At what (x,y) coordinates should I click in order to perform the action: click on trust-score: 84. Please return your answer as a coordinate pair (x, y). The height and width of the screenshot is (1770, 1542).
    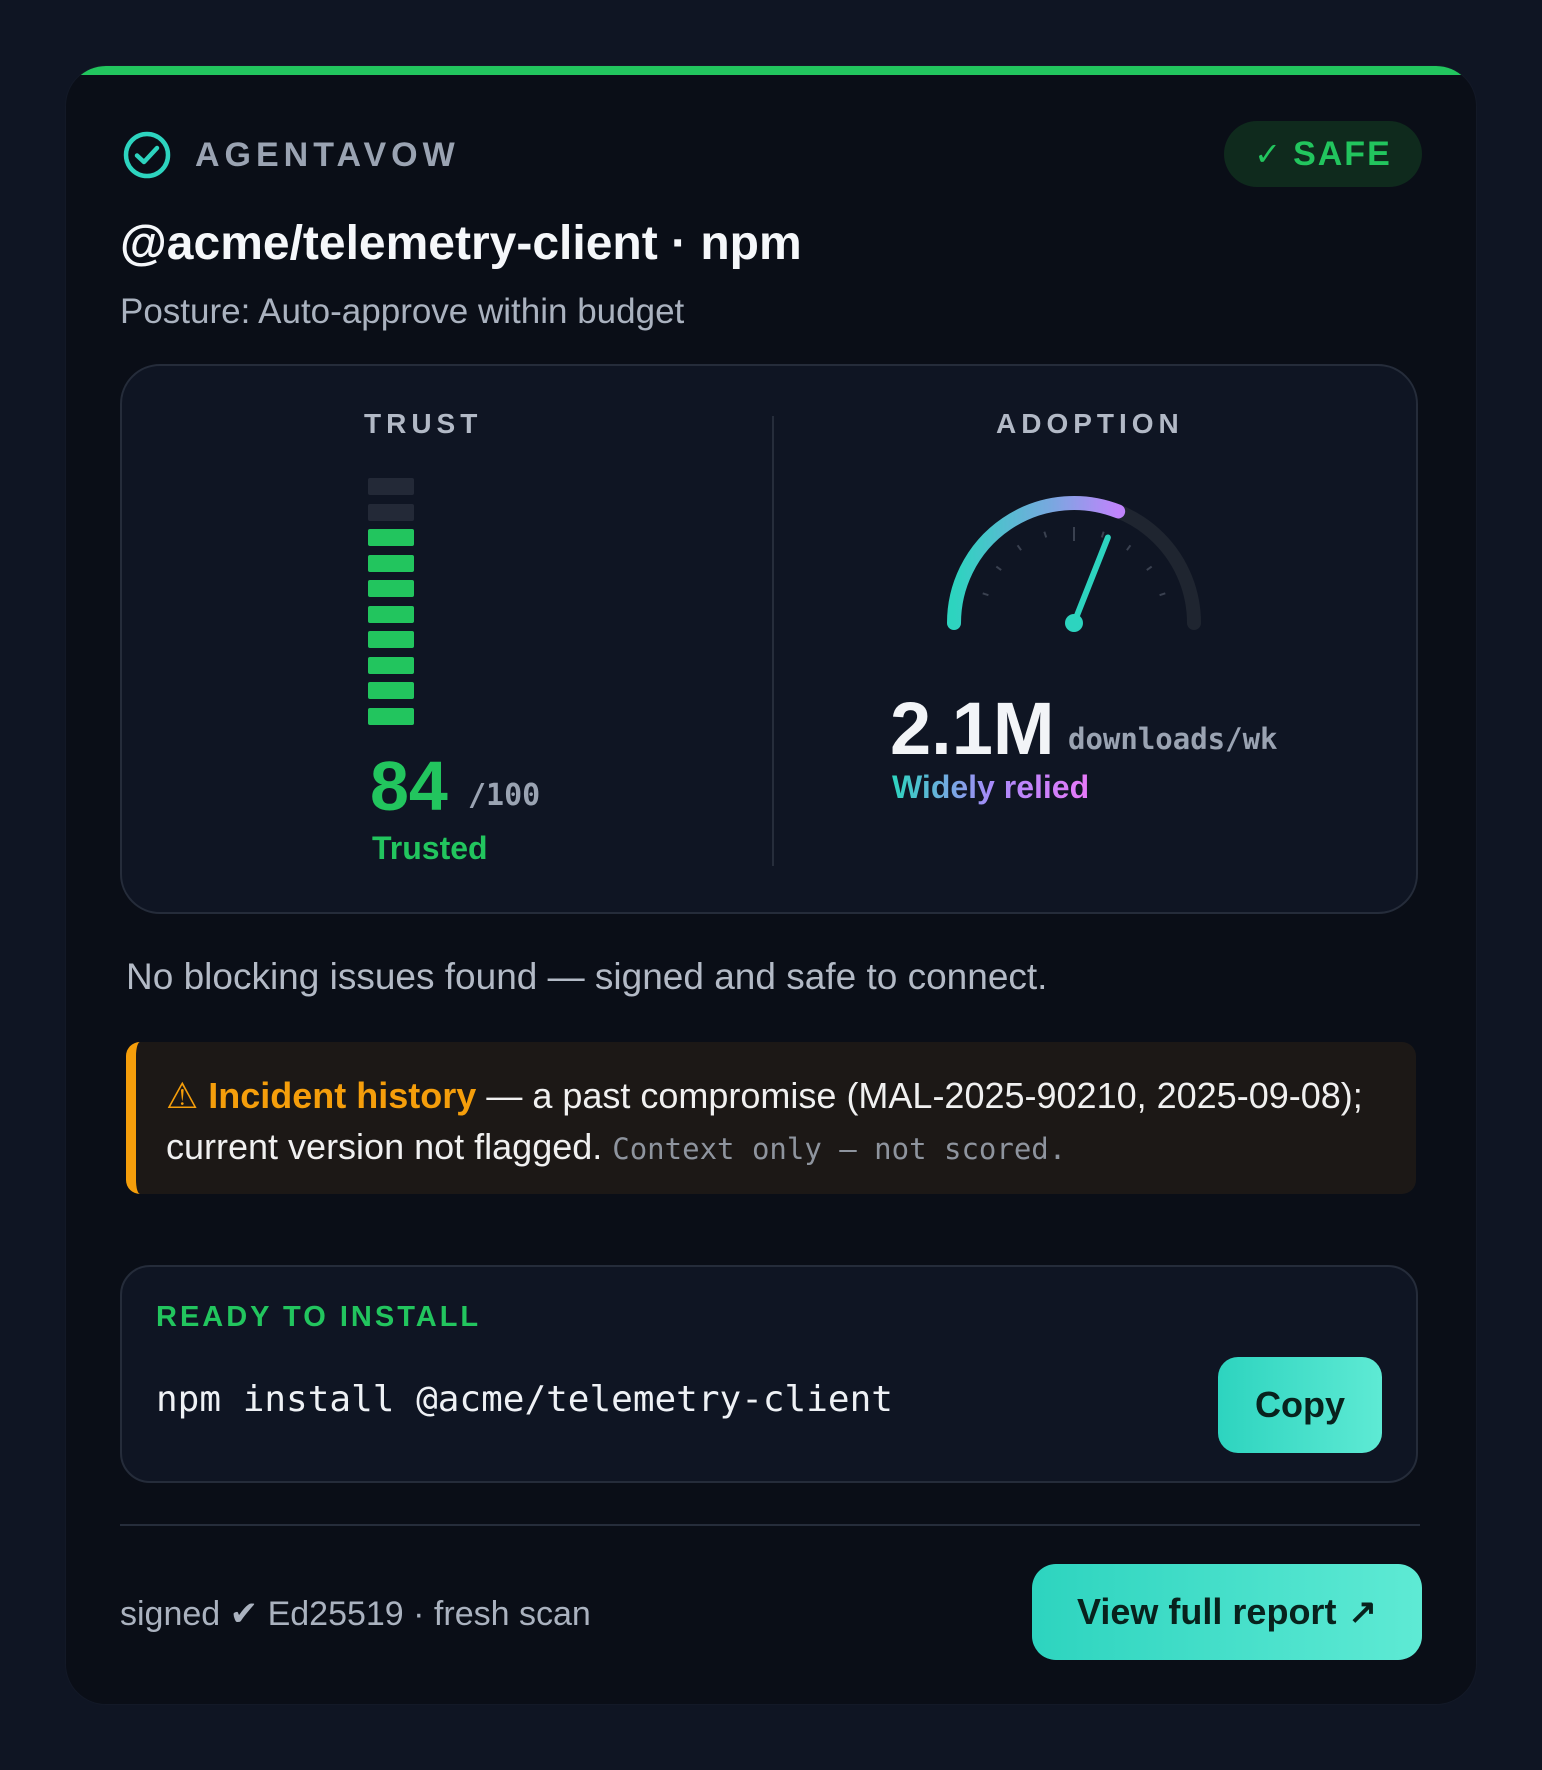
    Looking at the image, I should click on (409, 786).